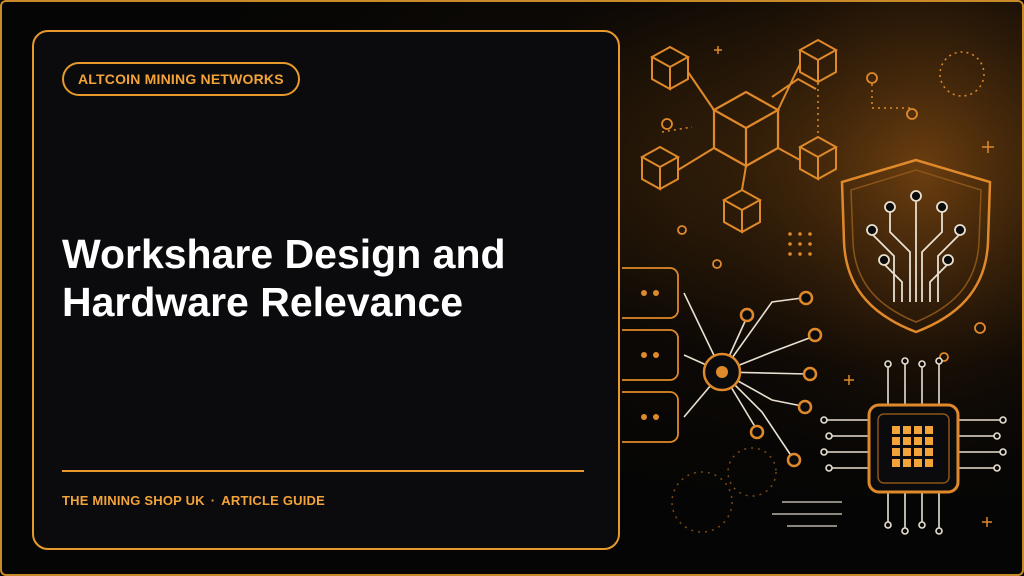  Describe the element at coordinates (263, 302) in the screenshot. I see `title-line-2: Hardware Relevance` at that location.